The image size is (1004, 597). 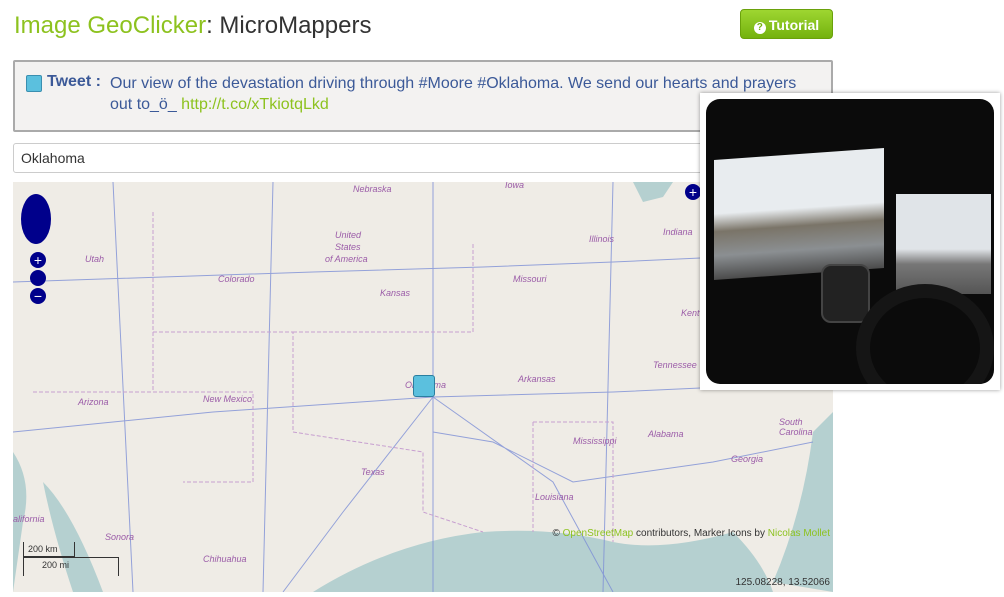 I want to click on map-label: Chihuahua, so click(x=225, y=559).